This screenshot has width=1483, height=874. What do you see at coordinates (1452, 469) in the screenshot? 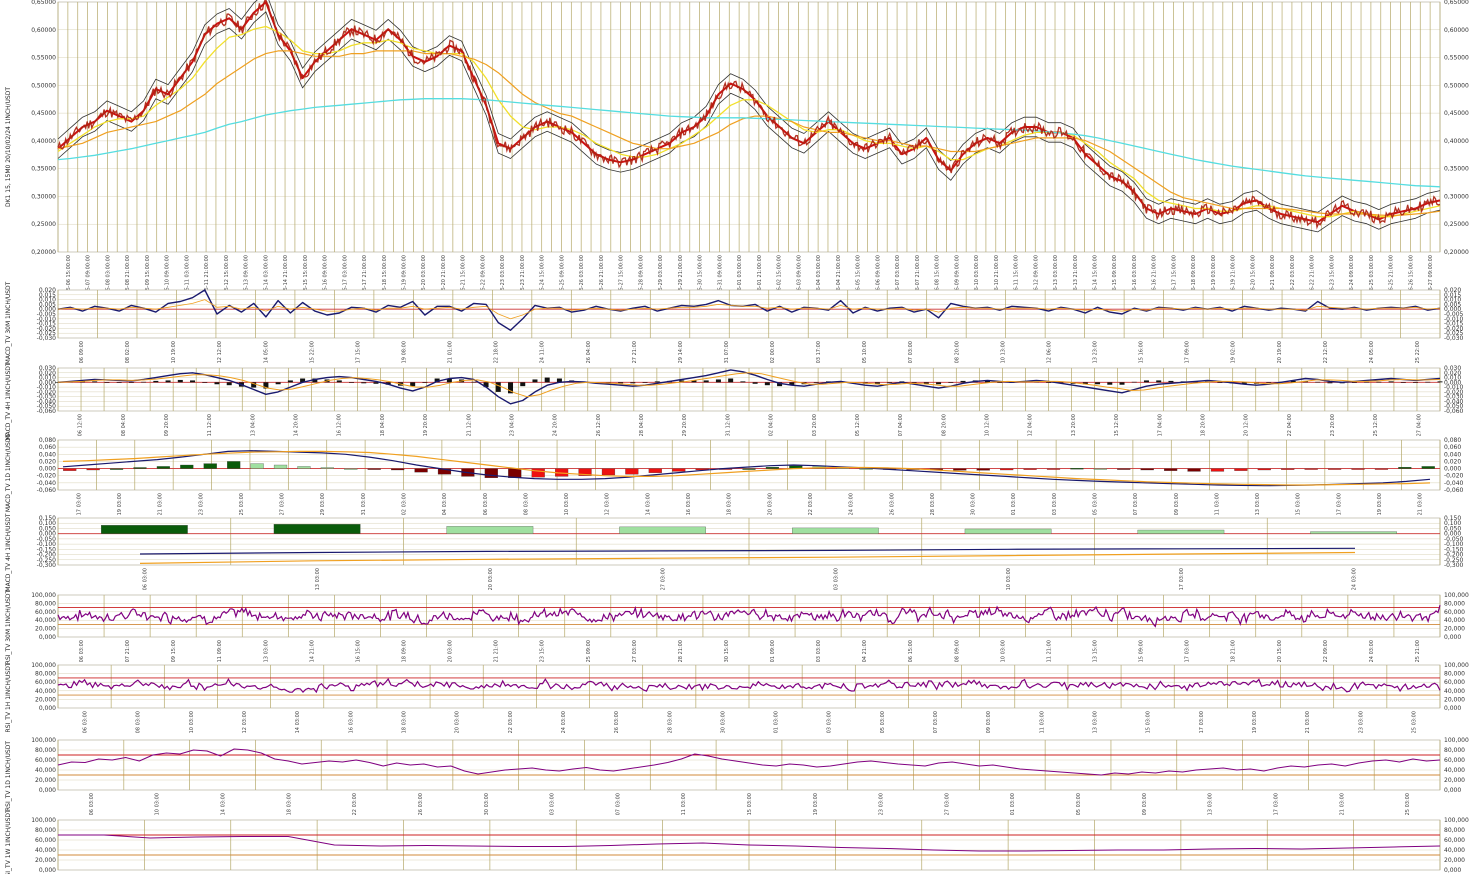
I see `y-tick-right: 0,000` at bounding box center [1452, 469].